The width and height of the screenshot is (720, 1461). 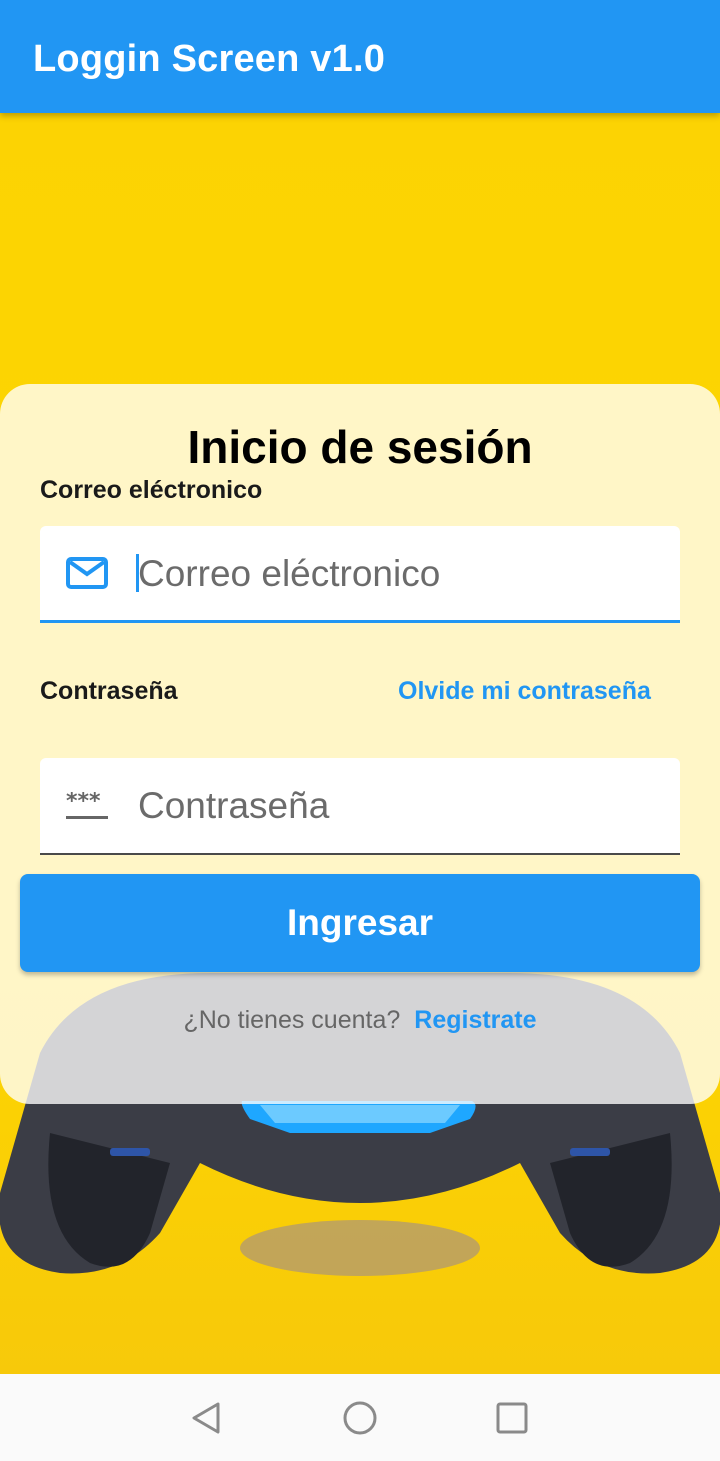 I want to click on login-title: Inicio de sesión, so click(x=360, y=447).